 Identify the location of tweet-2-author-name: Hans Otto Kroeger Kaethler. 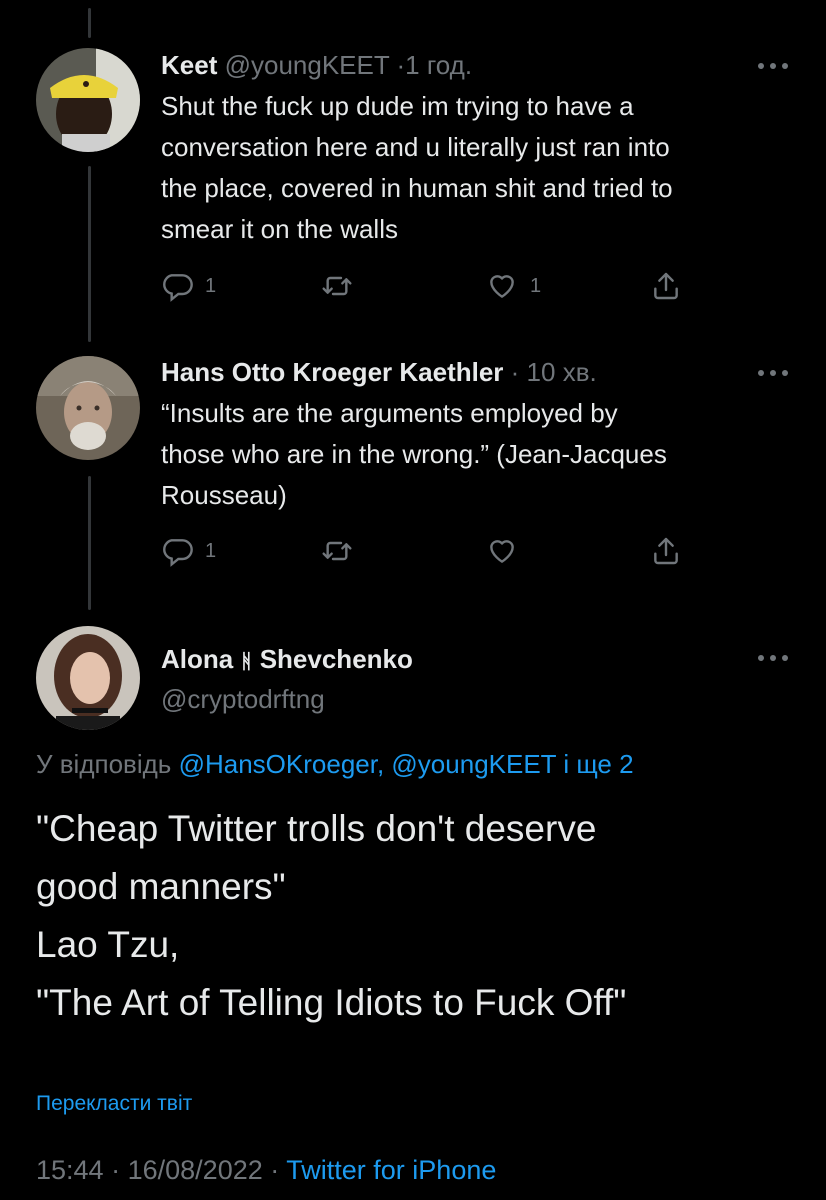
(332, 372).